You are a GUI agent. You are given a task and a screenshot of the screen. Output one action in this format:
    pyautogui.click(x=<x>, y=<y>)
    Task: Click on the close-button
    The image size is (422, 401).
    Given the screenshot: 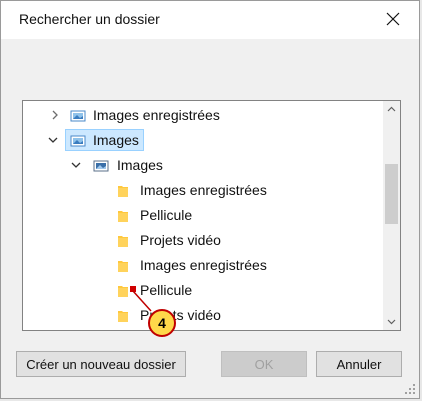 What is the action you would take?
    pyautogui.click(x=393, y=19)
    